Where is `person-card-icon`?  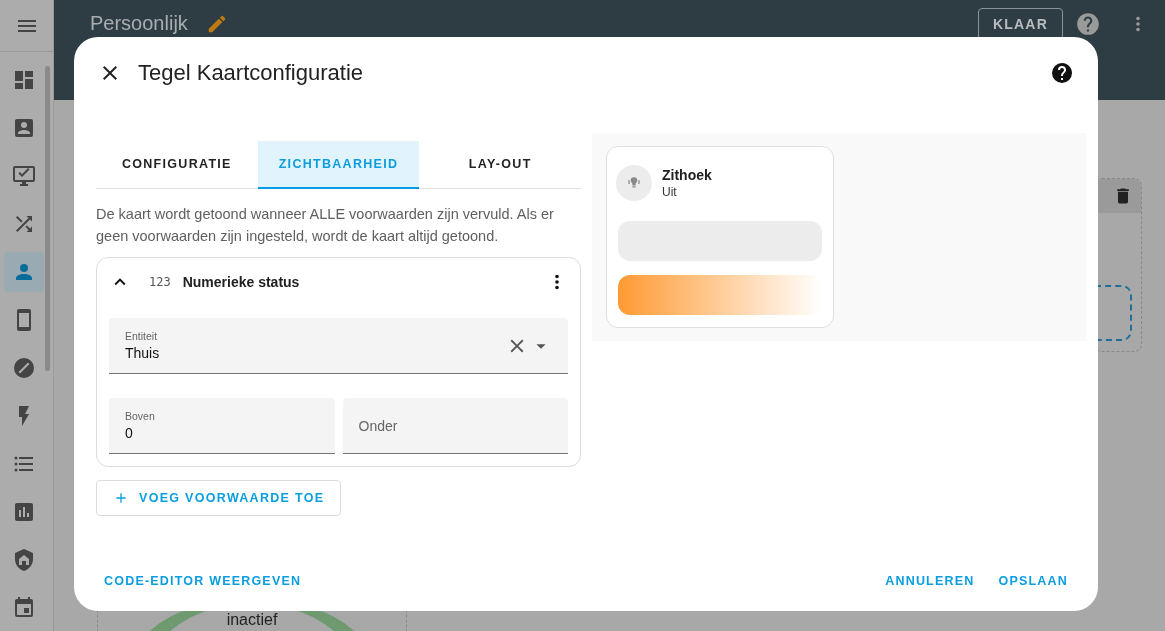 person-card-icon is located at coordinates (24, 128).